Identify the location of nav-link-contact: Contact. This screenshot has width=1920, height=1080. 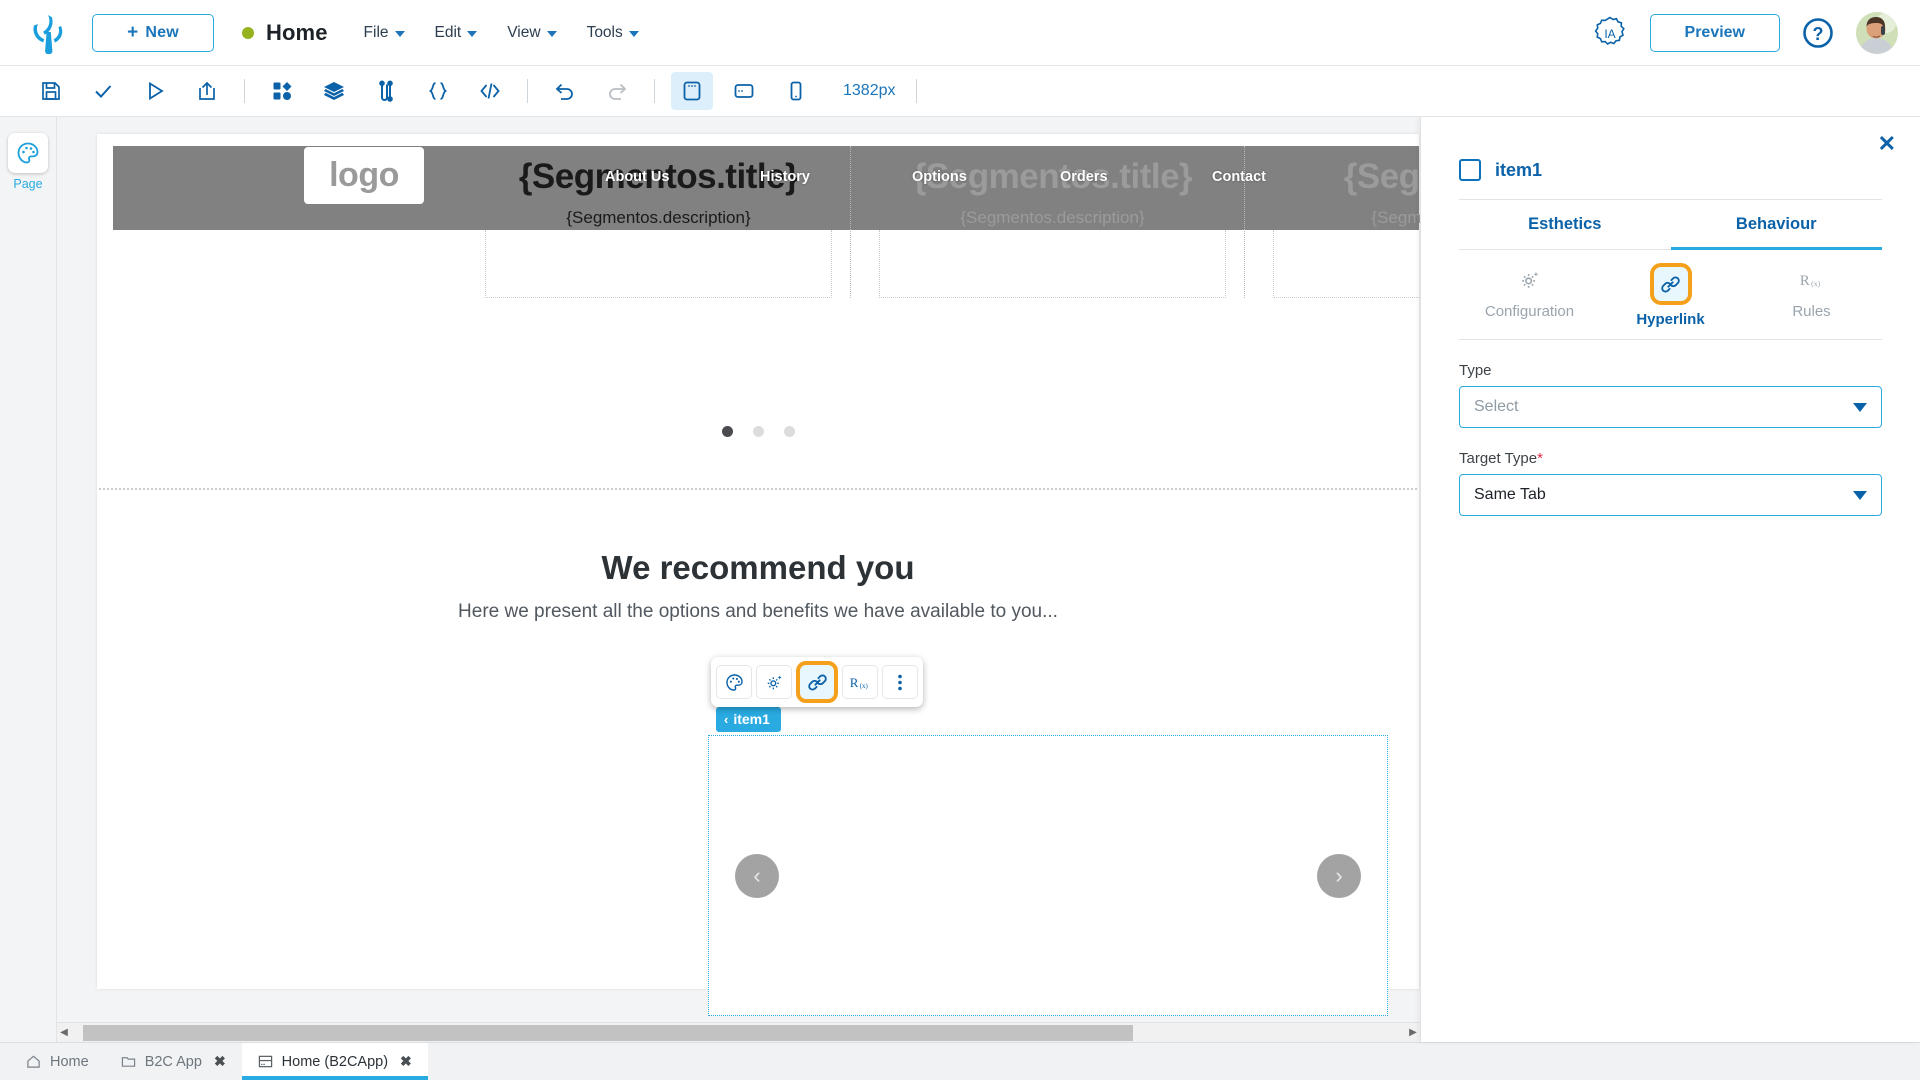
(1239, 177).